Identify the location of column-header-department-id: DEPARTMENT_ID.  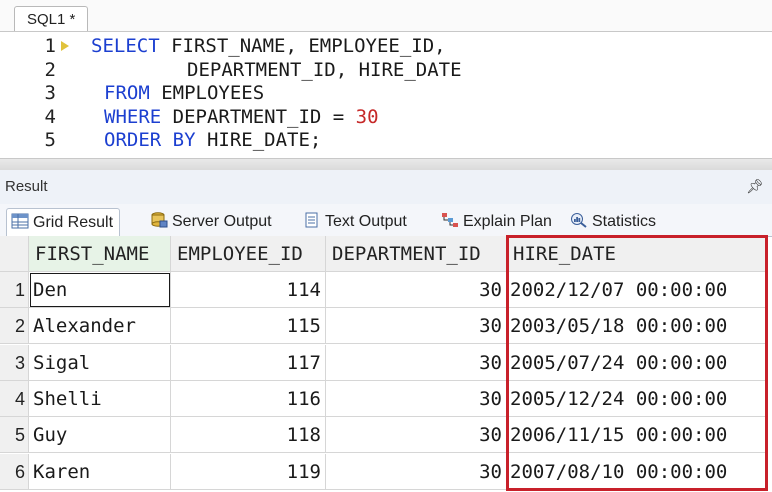
(416, 254).